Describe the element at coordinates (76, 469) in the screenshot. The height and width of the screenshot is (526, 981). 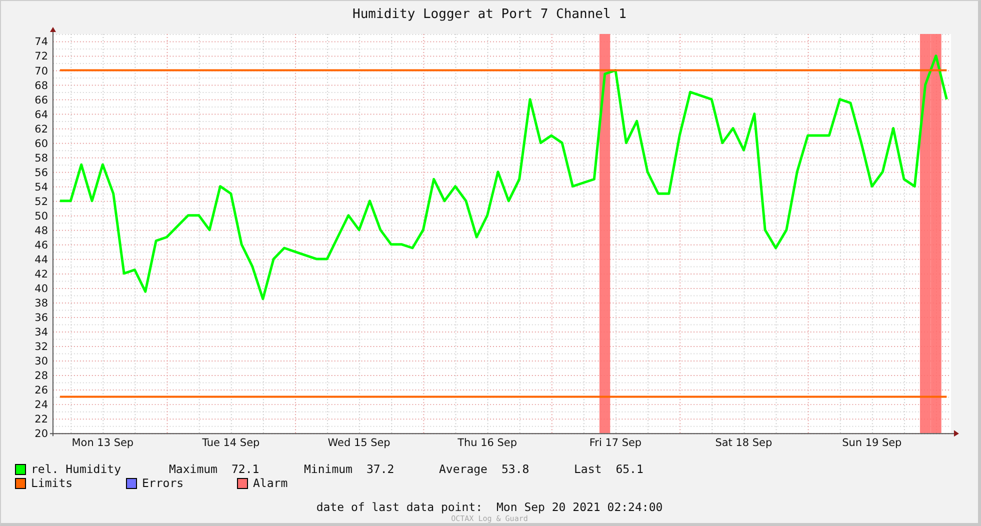
I see `legend-label: rel. Humidity` at that location.